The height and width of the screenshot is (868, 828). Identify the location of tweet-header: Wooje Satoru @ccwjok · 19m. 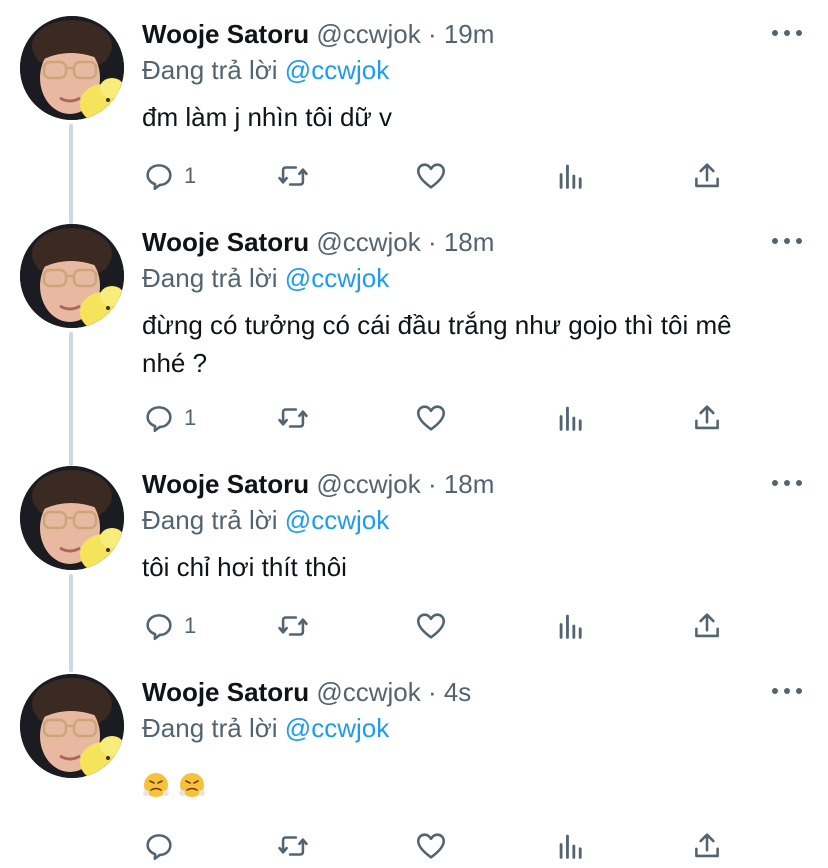
(318, 34).